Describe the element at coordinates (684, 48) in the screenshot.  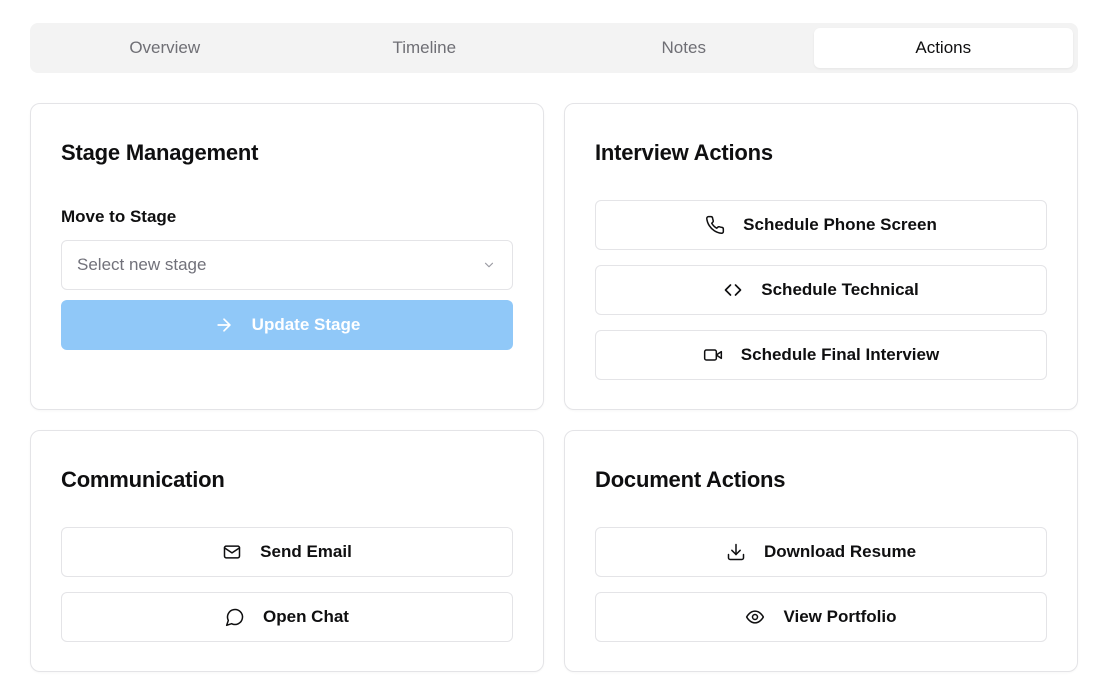
I see `tab-notes: Notes` at that location.